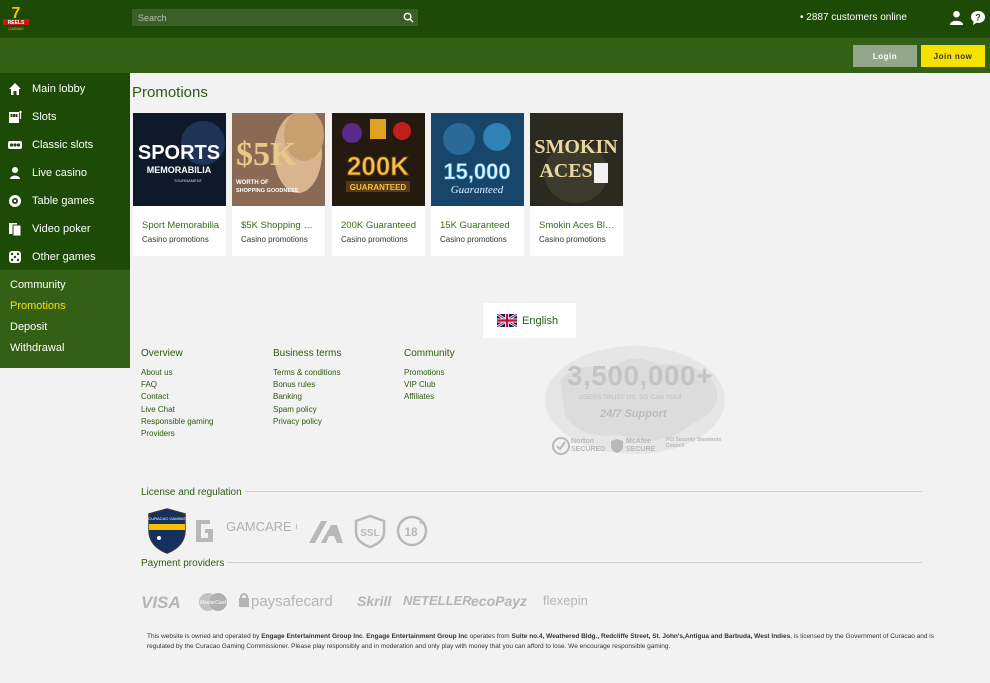 Image resolution: width=990 pixels, height=683 pixels. Describe the element at coordinates (295, 409) in the screenshot. I see `footer-link-spam-policy: Spam policy` at that location.